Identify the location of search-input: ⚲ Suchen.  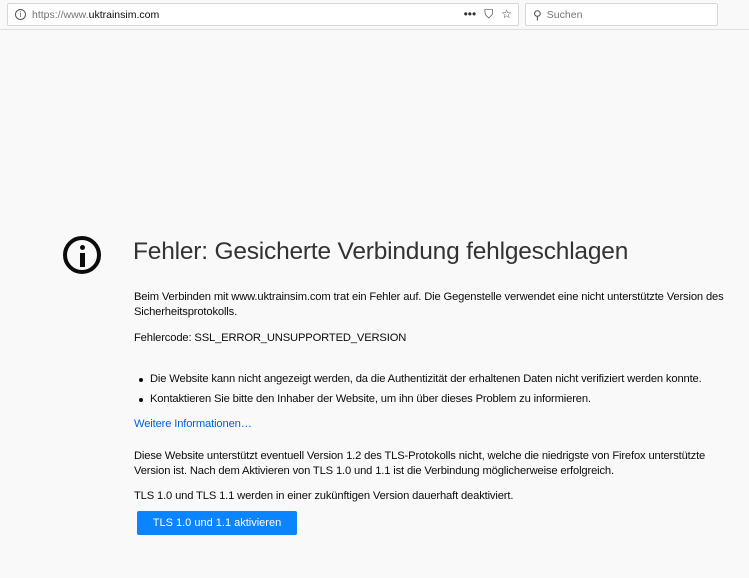
(621, 14).